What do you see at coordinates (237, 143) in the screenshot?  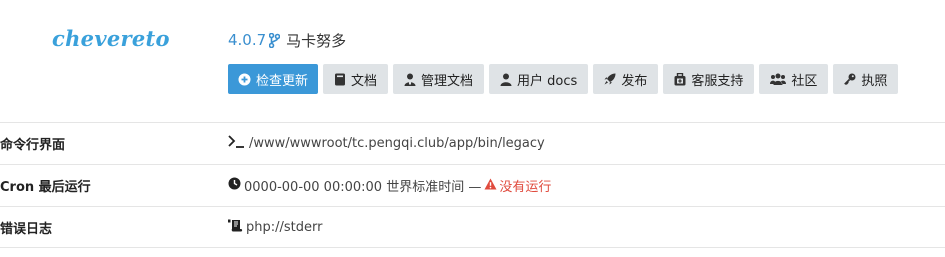 I see `terminal-icon` at bounding box center [237, 143].